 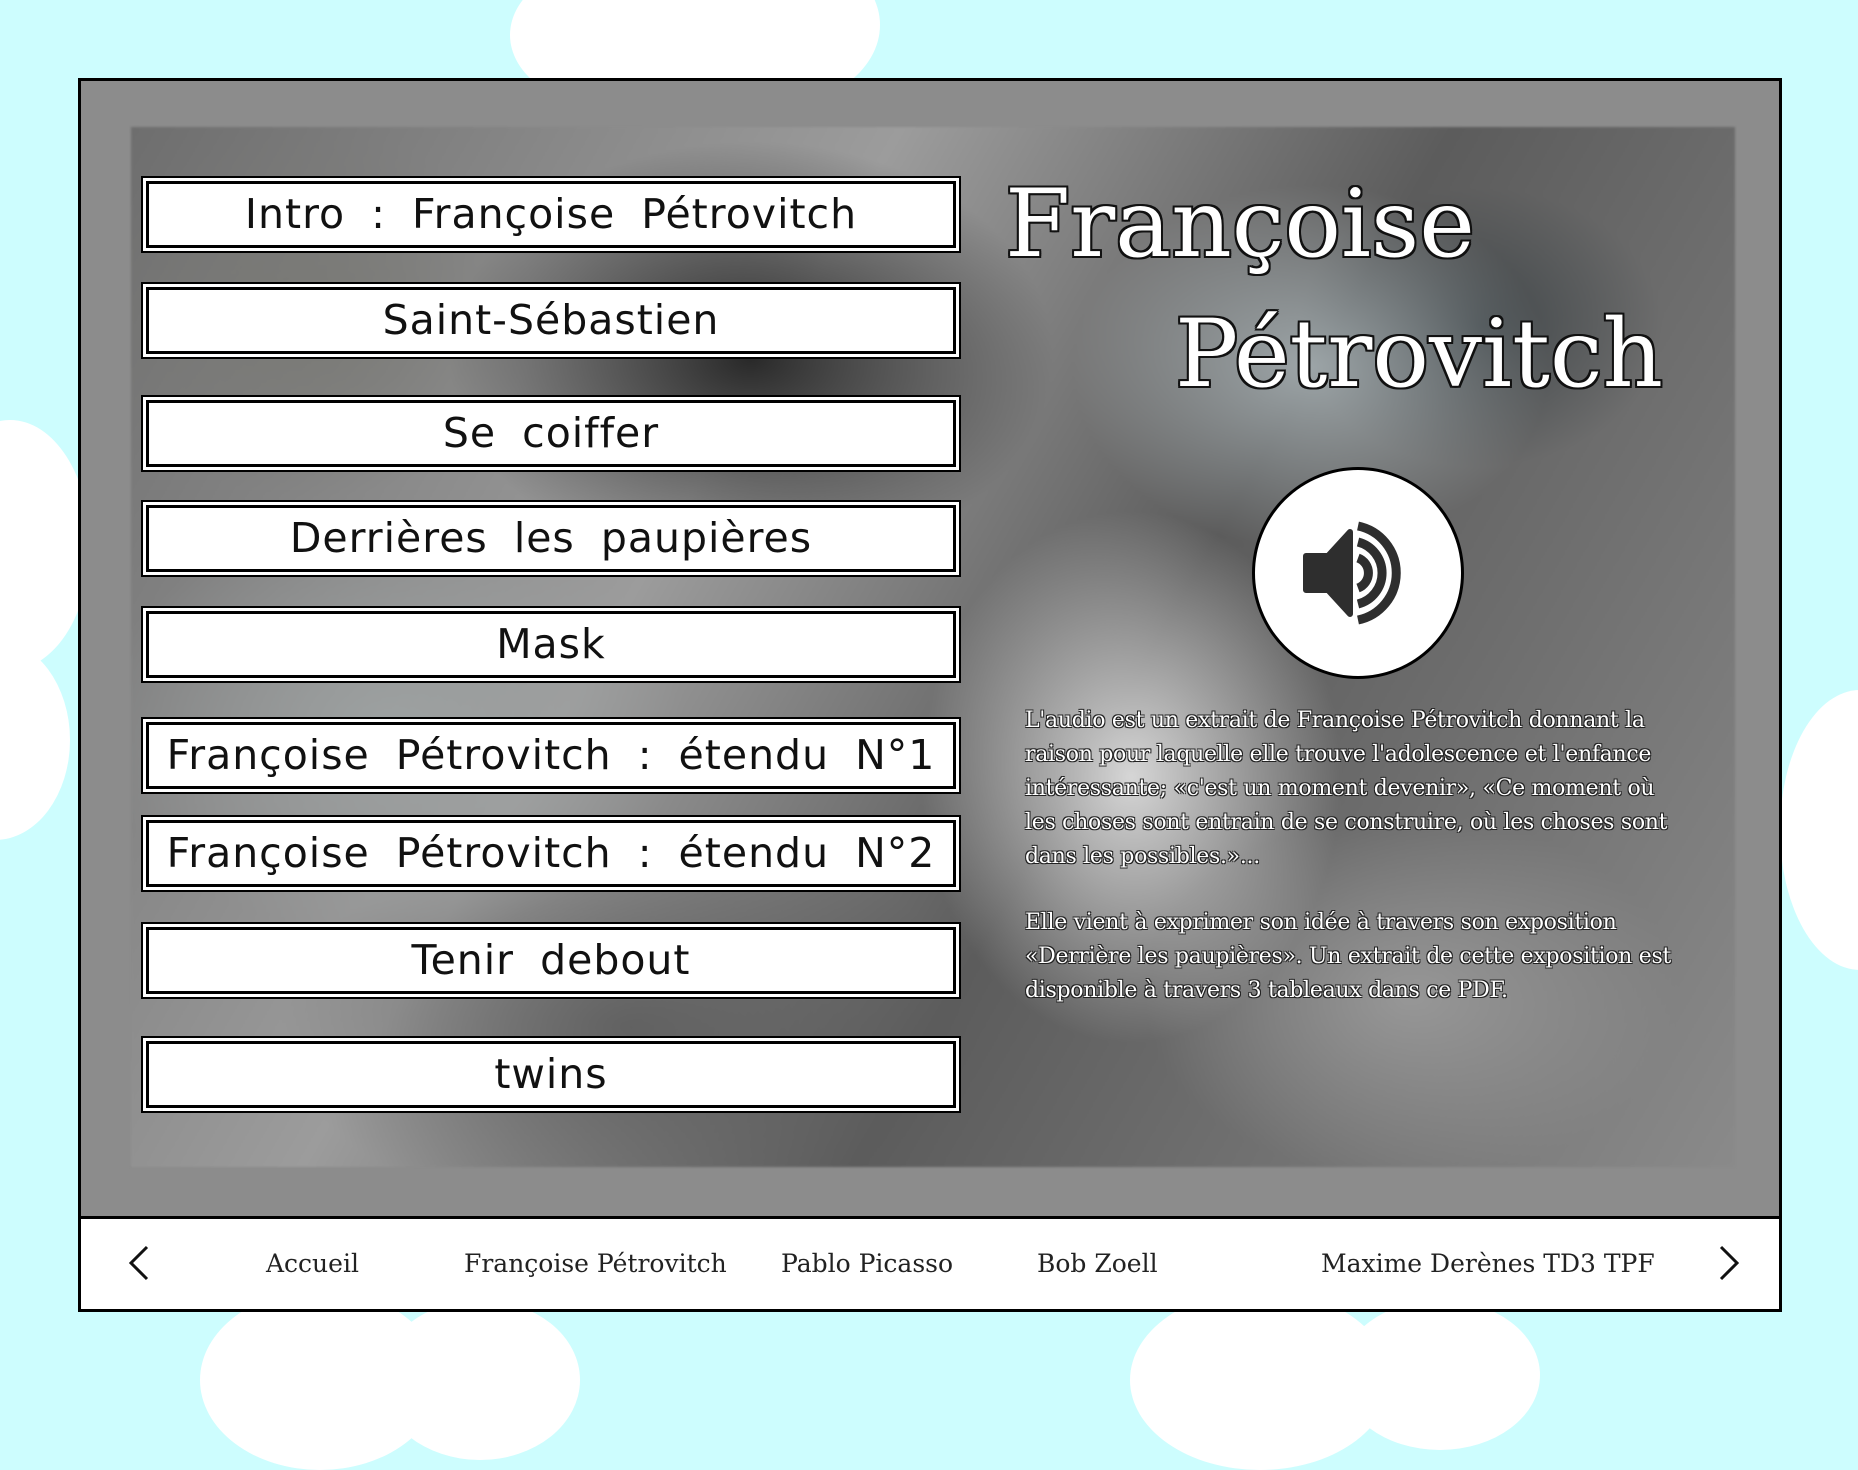 What do you see at coordinates (1352, 573) in the screenshot?
I see `speaker-icon` at bounding box center [1352, 573].